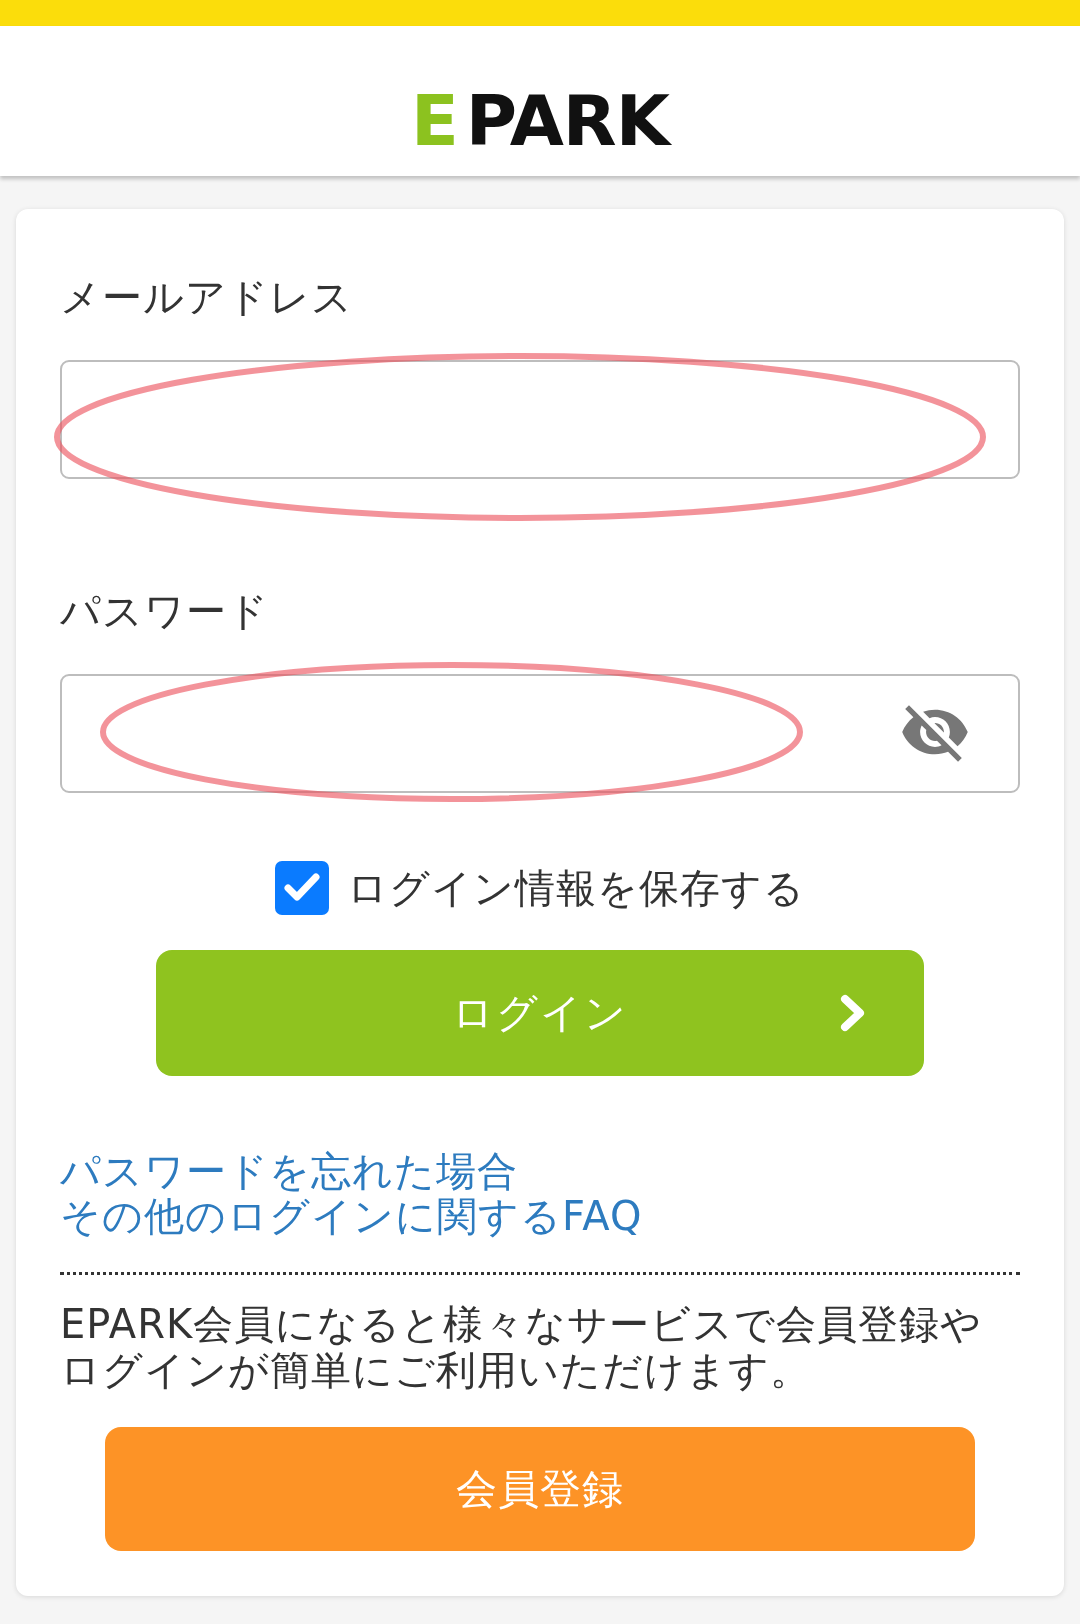 The width and height of the screenshot is (1080, 1624). What do you see at coordinates (853, 1013) in the screenshot?
I see `chevron-right-icon` at bounding box center [853, 1013].